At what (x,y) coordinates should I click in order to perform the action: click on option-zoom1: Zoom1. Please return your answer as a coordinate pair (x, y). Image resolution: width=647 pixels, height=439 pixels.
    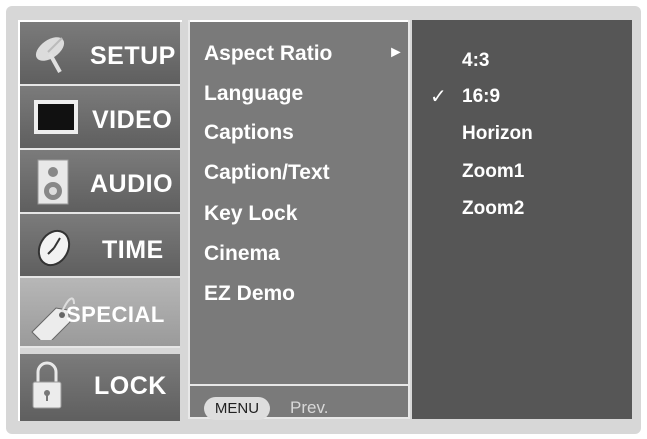
    Looking at the image, I should click on (493, 172).